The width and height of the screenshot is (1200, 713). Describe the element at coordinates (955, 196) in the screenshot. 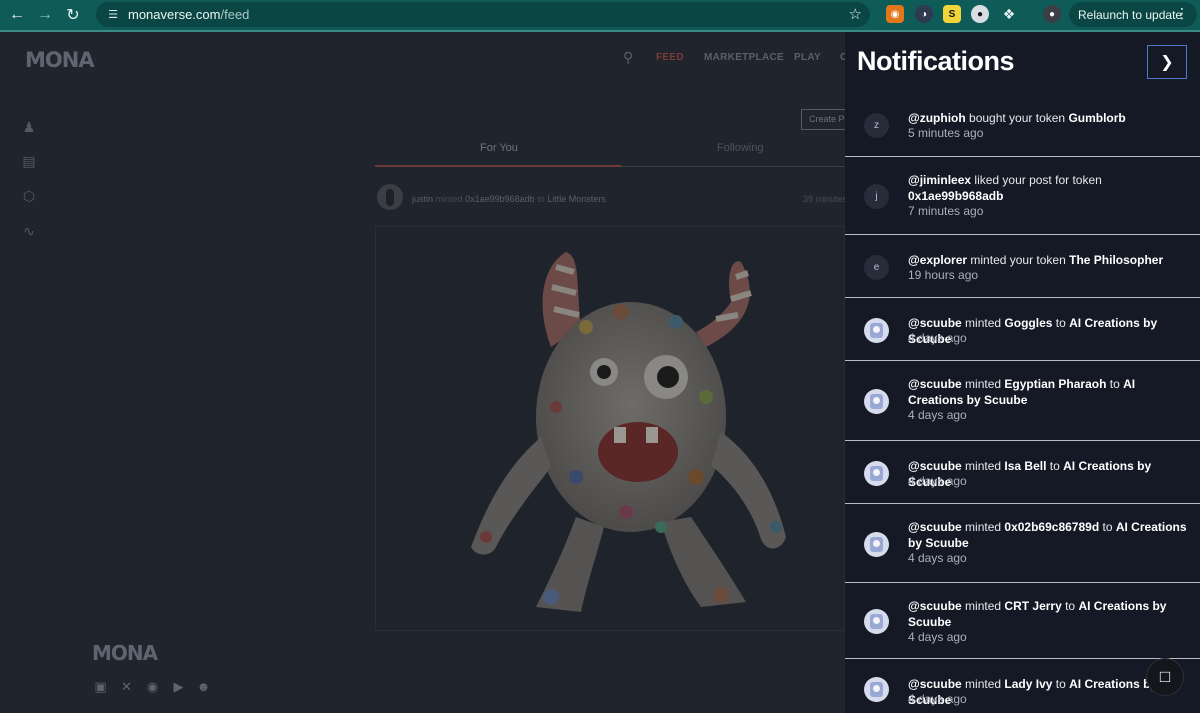

I see `notification-token: 0x1ae99b968adb` at that location.